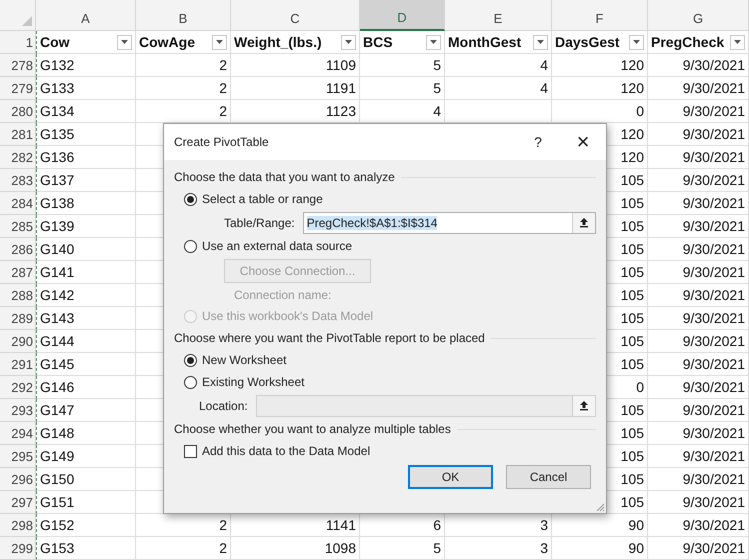 The height and width of the screenshot is (560, 749). What do you see at coordinates (295, 65) in the screenshot?
I see `table-cell: 1109` at bounding box center [295, 65].